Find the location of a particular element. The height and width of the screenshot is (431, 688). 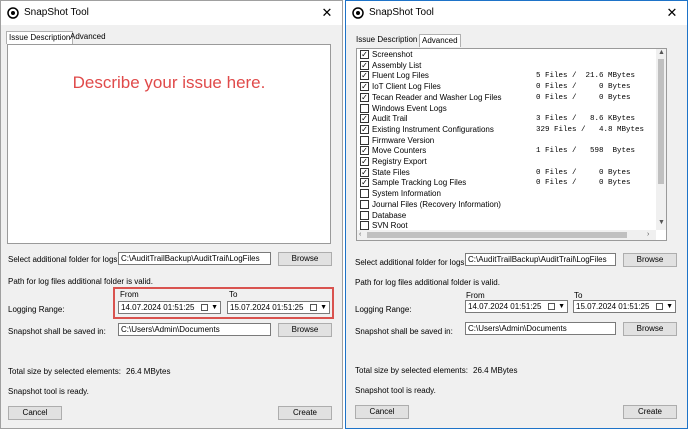

scroll-down-icon: ▼ is located at coordinates (661, 222).